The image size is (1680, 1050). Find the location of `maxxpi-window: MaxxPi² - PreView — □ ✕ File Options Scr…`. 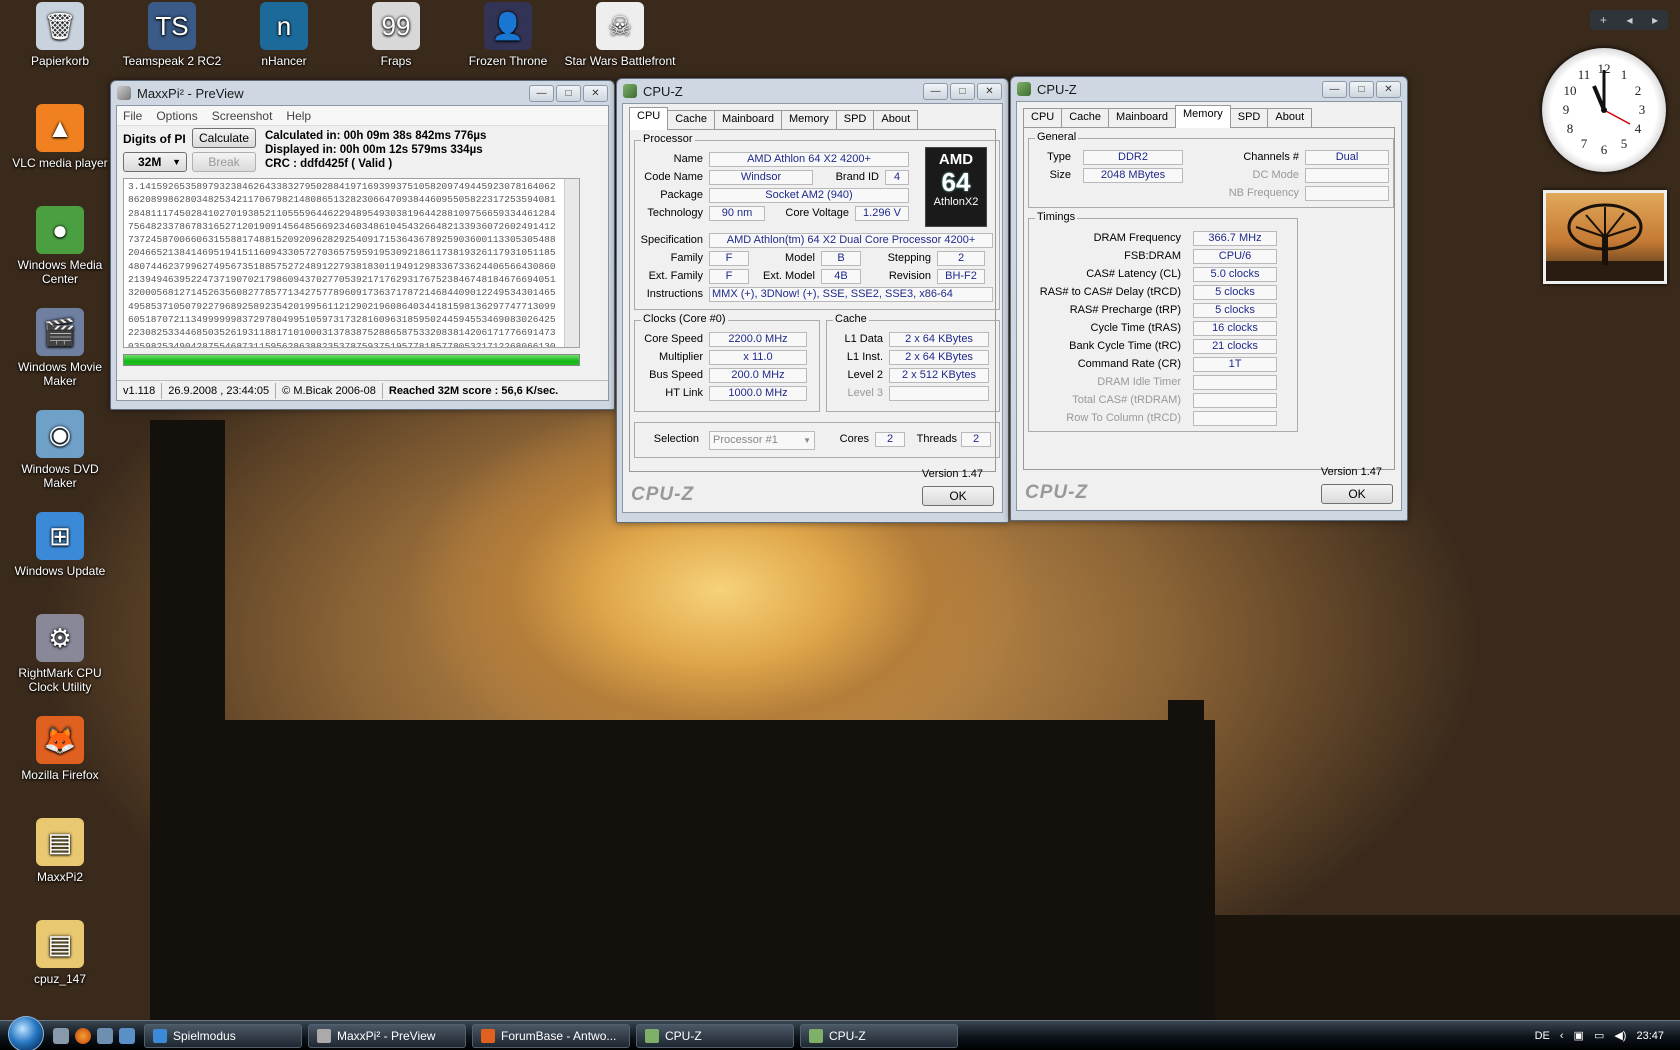

maxxpi-window: MaxxPi² - PreView — □ ✕ File Options Scr… is located at coordinates (362, 245).